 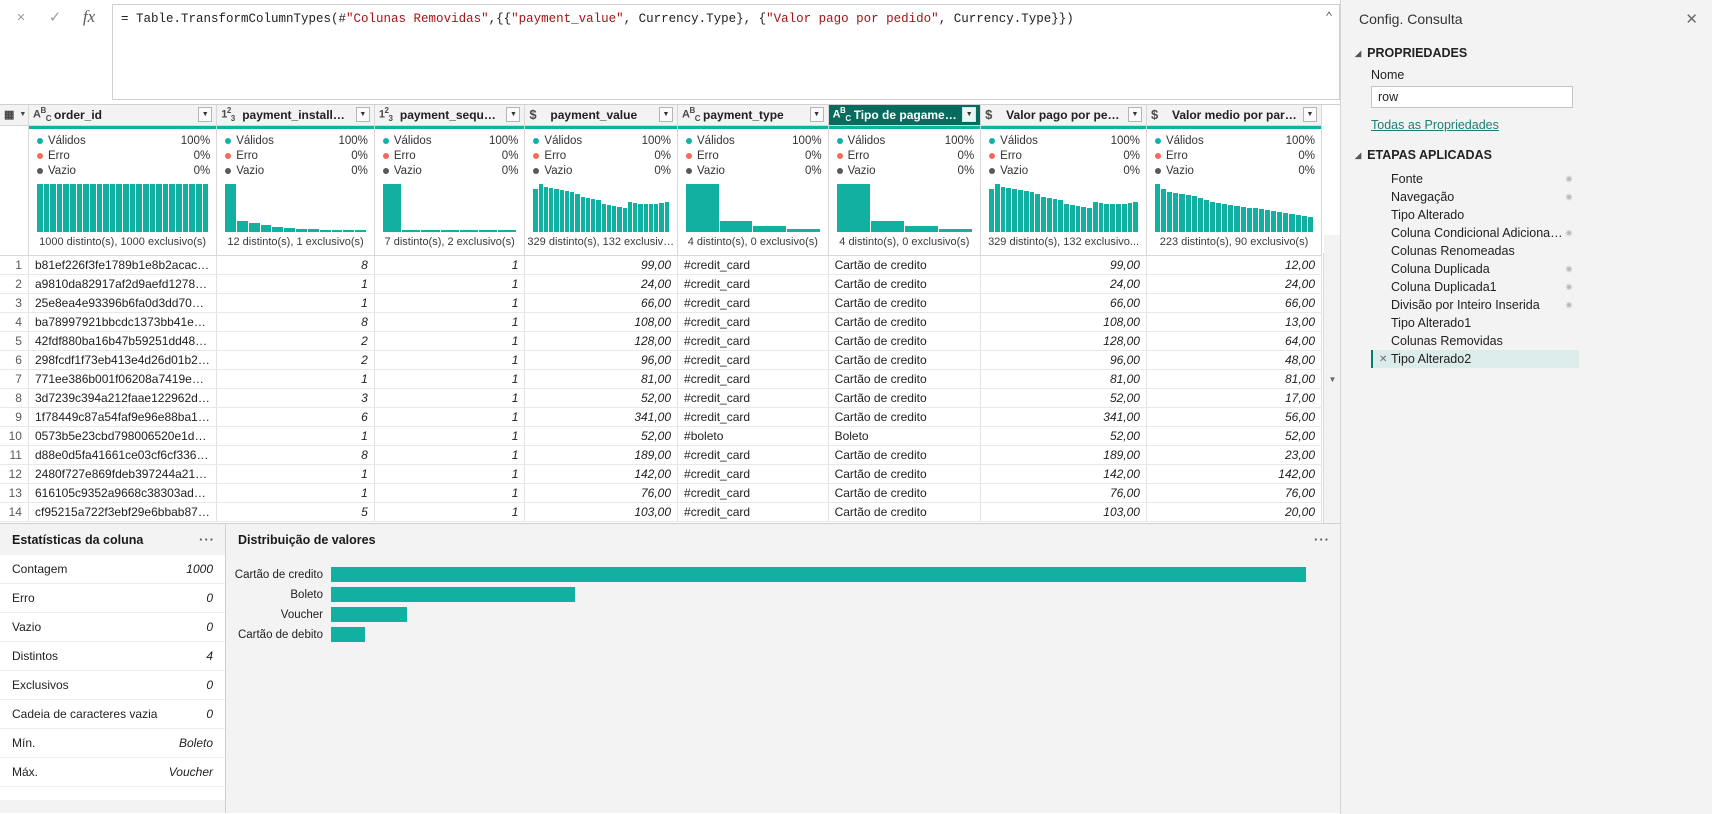 What do you see at coordinates (1691, 19) in the screenshot?
I see `close-icon: ✕` at bounding box center [1691, 19].